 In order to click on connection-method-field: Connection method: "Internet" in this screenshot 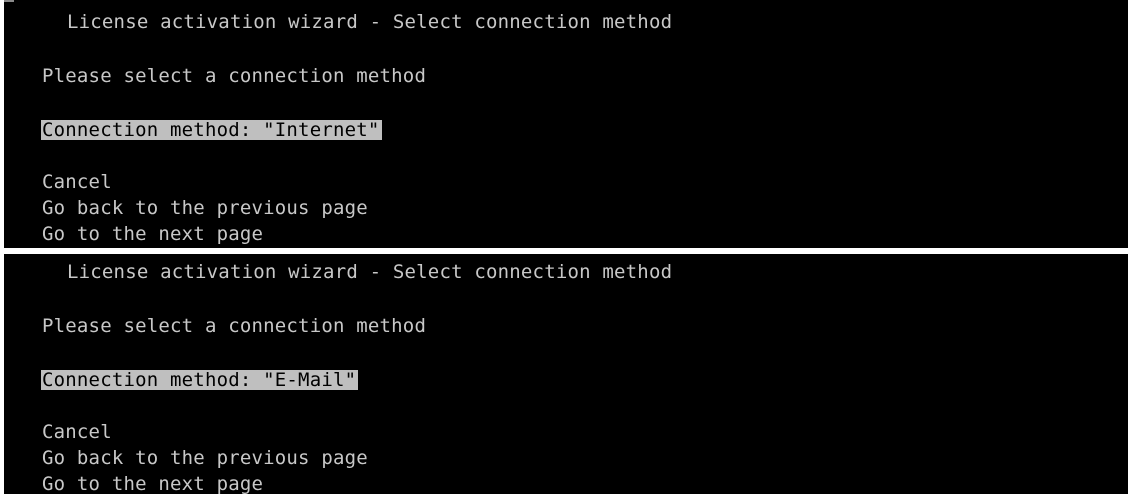, I will do `click(211, 130)`.